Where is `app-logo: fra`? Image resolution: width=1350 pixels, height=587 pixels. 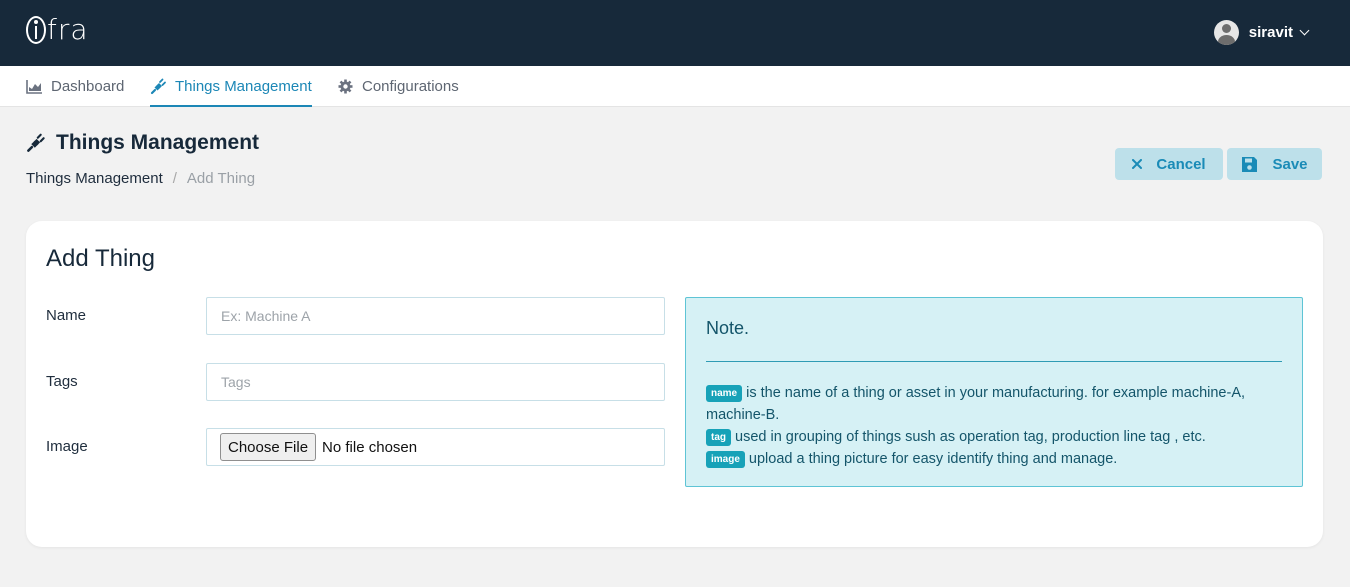
app-logo: fra is located at coordinates (57, 30).